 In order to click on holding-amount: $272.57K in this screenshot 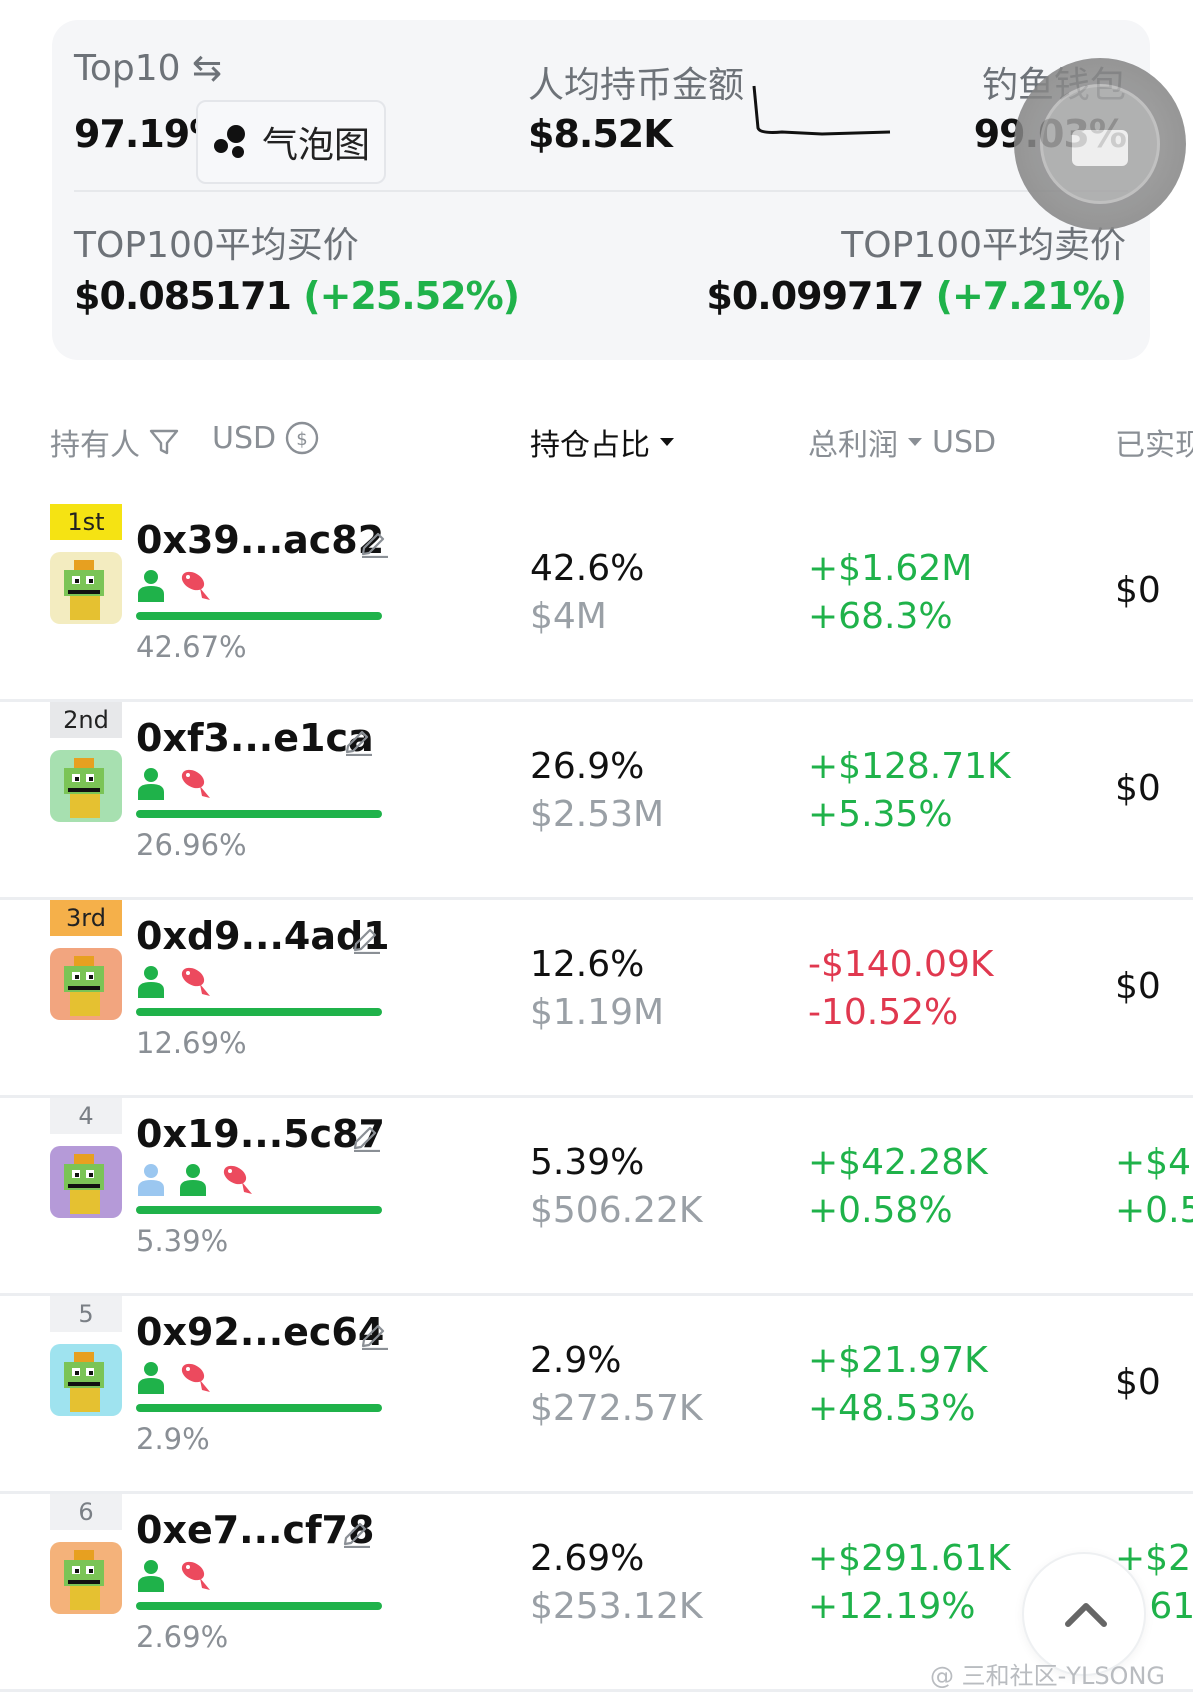, I will do `click(616, 1408)`.